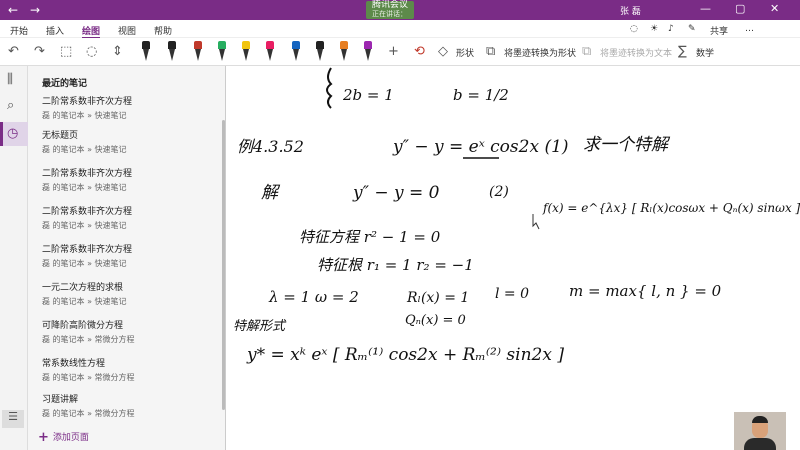 Image resolution: width=800 pixels, height=450 pixels. I want to click on ink-to-text-icon: ⧉, so click(586, 51).